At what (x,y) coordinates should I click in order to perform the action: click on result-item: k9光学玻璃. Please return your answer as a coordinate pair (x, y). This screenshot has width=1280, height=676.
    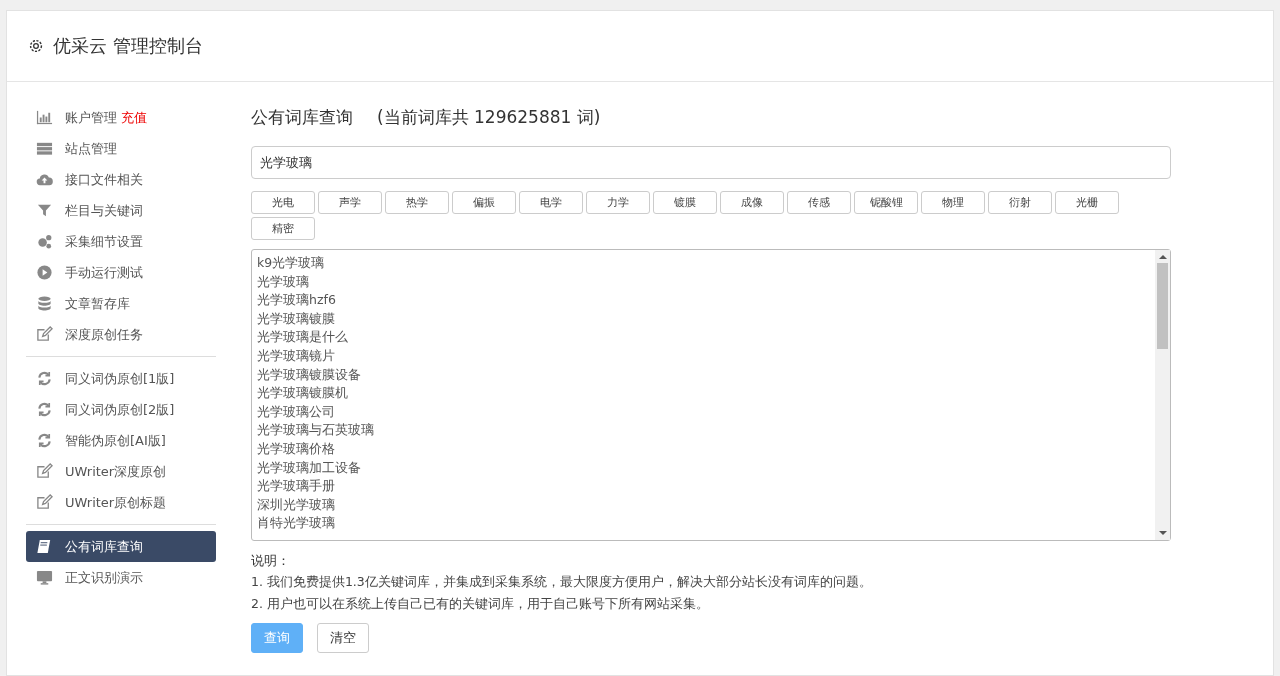
    Looking at the image, I should click on (703, 263).